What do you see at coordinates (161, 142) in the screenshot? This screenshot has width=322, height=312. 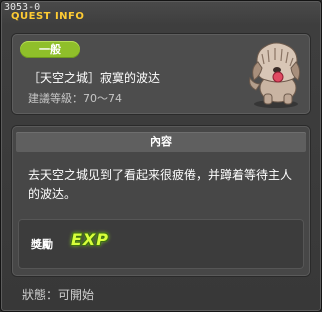 I see `content-heading: 內容` at bounding box center [161, 142].